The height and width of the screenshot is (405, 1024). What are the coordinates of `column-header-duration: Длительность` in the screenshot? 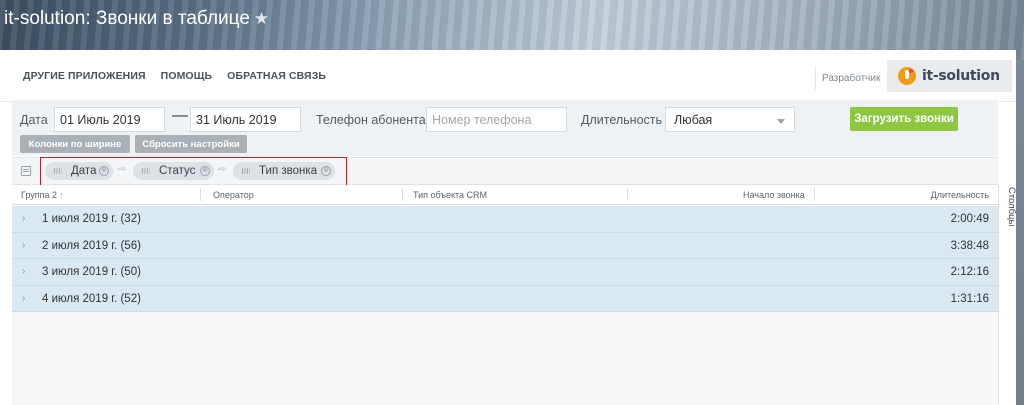 It's located at (960, 195).